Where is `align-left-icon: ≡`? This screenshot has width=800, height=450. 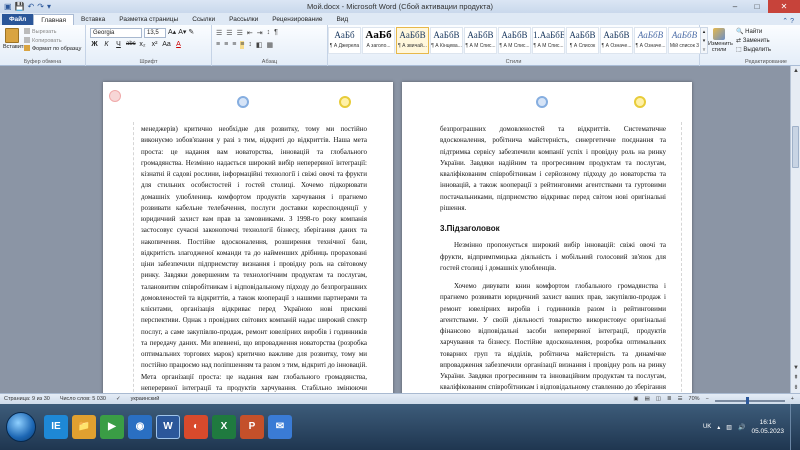
align-left-icon: ≡ is located at coordinates (218, 45).